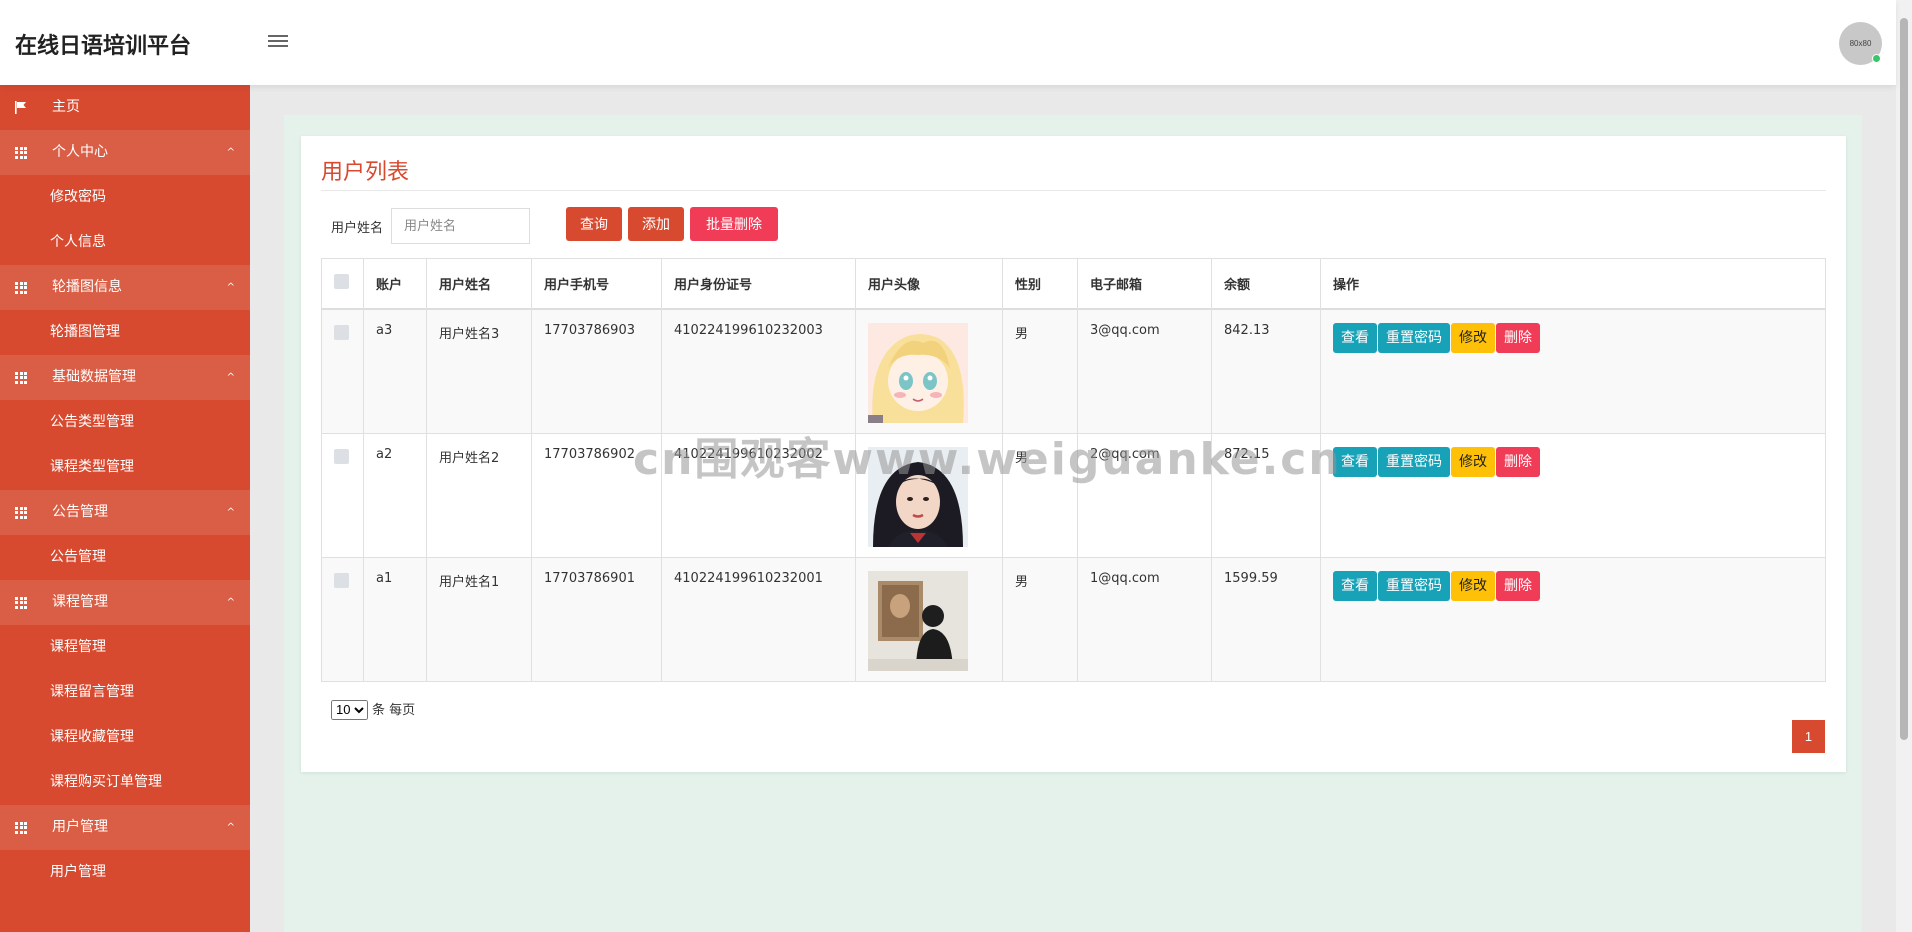 Image resolution: width=1912 pixels, height=932 pixels. I want to click on sidebar-item-14: 课程收藏管理, so click(125, 737).